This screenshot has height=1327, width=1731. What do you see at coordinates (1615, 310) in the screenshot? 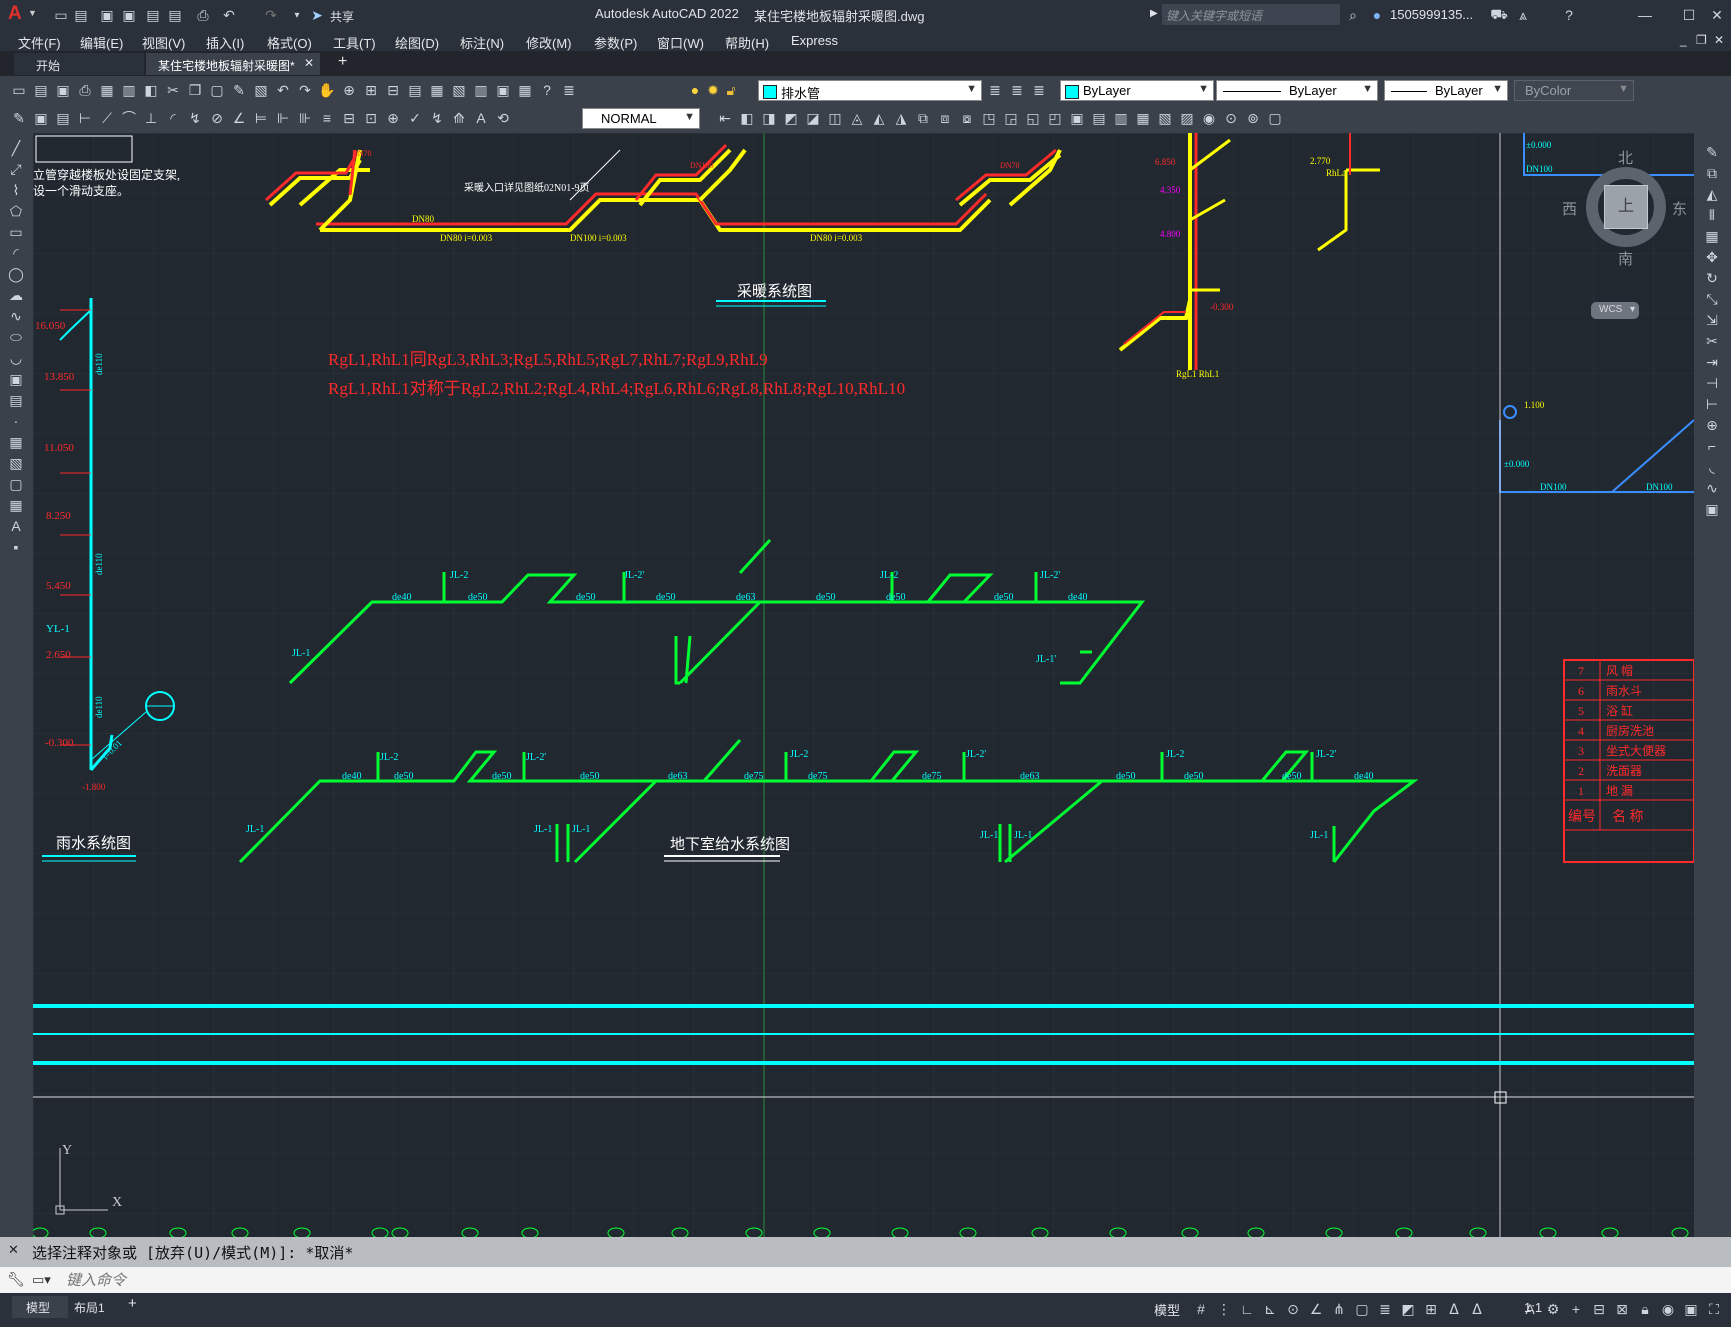
I see `wcs-menu: WCS ▾` at bounding box center [1615, 310].